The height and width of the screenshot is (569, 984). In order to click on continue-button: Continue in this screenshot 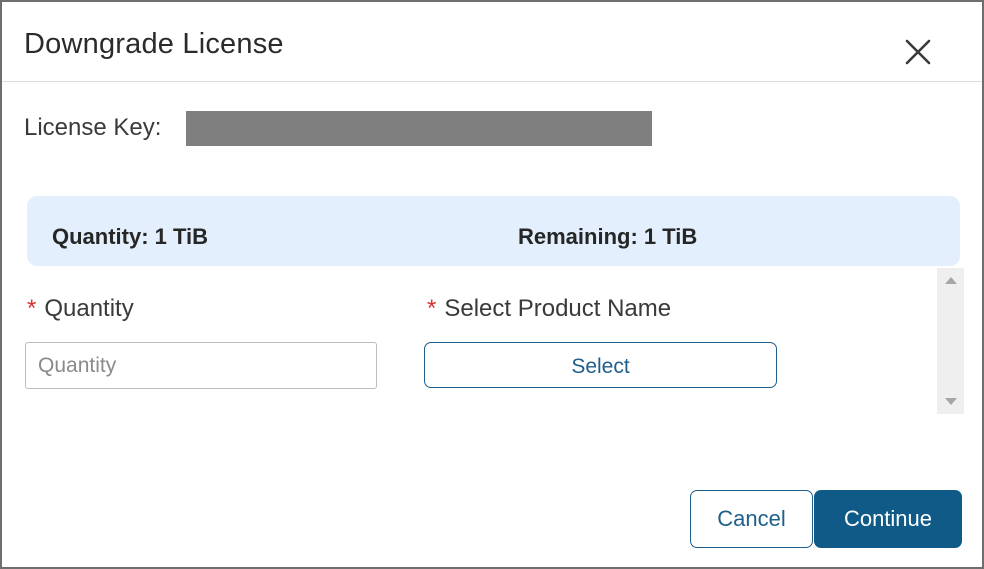, I will do `click(888, 519)`.